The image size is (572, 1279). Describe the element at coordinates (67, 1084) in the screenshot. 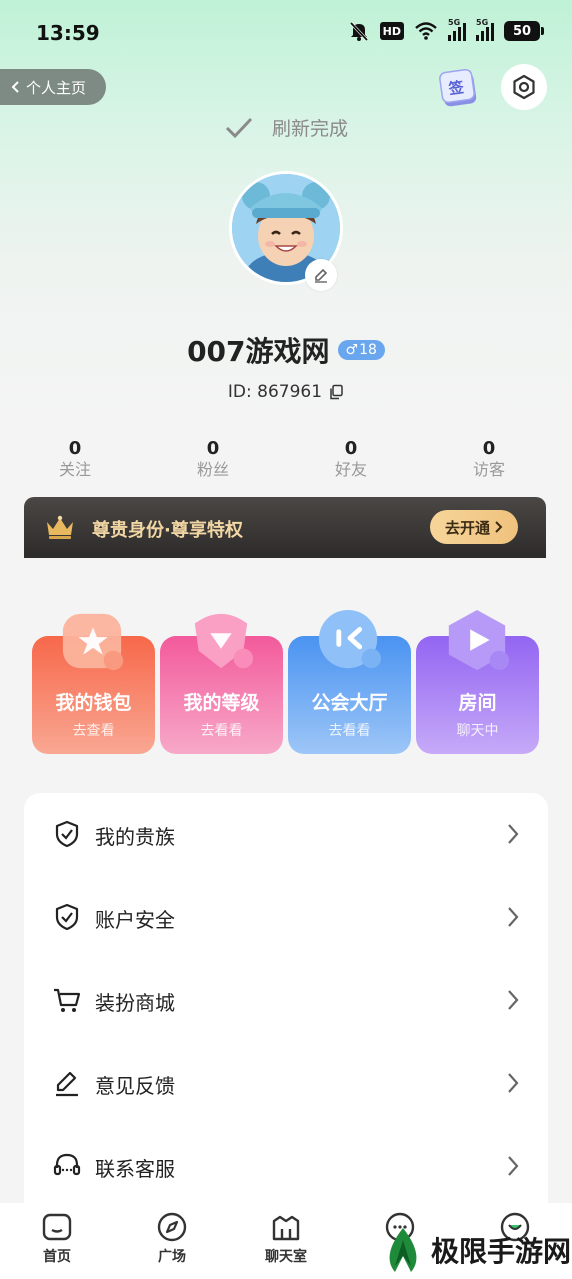

I see `pen-icon` at that location.